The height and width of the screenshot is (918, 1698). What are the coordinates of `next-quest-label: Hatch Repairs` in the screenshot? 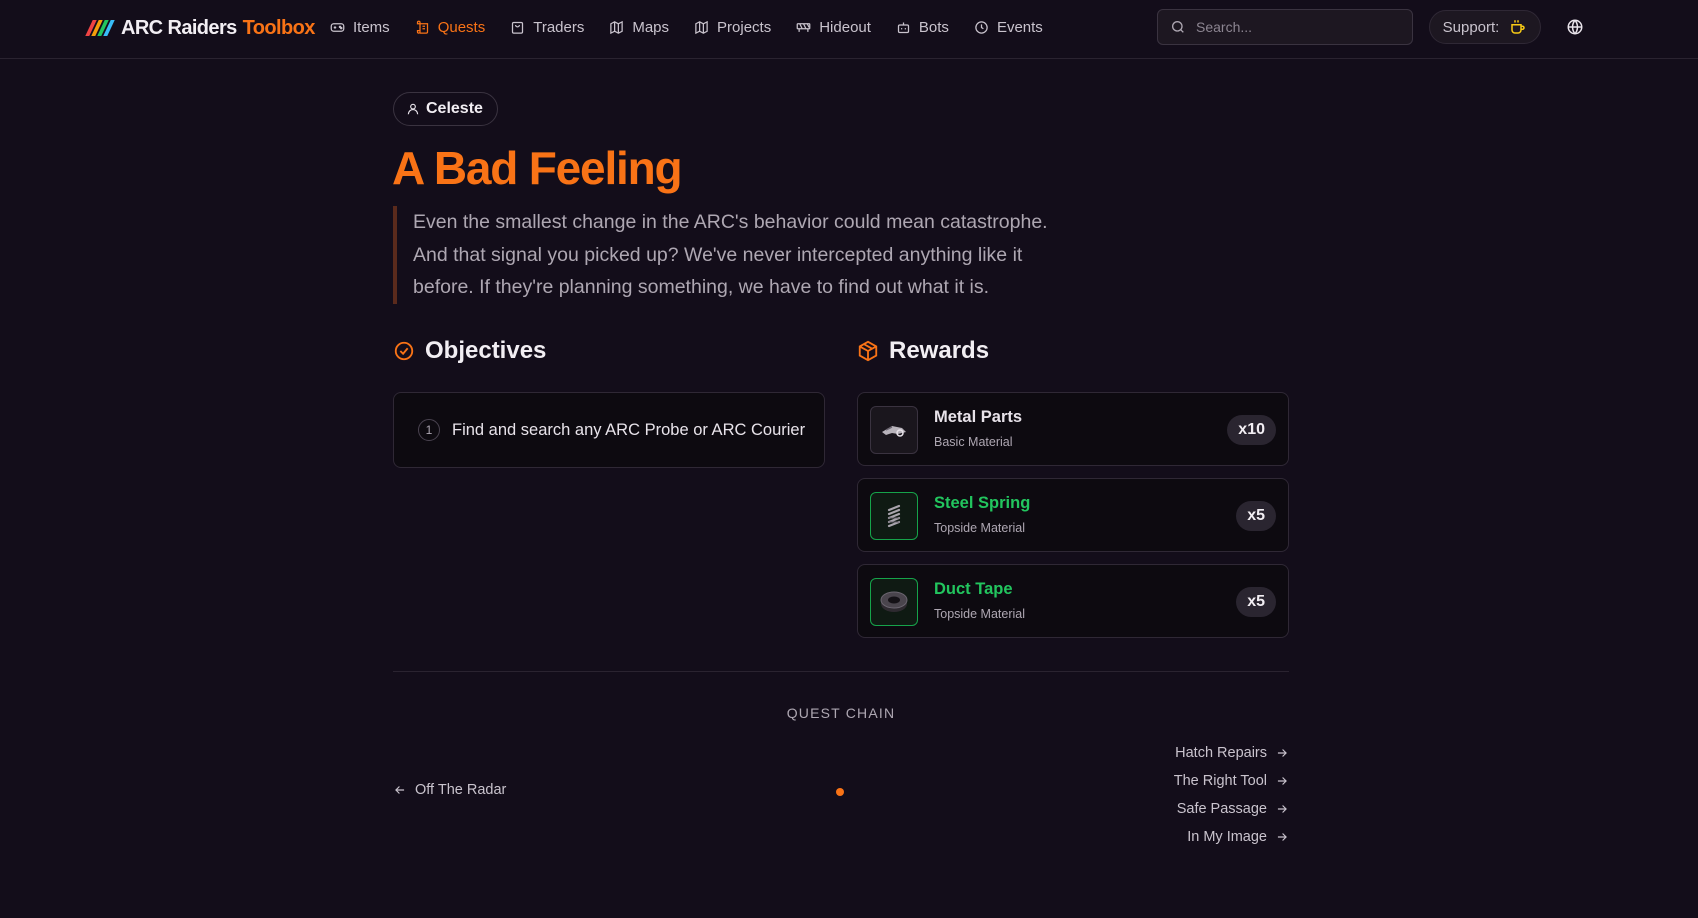 It's located at (1221, 753).